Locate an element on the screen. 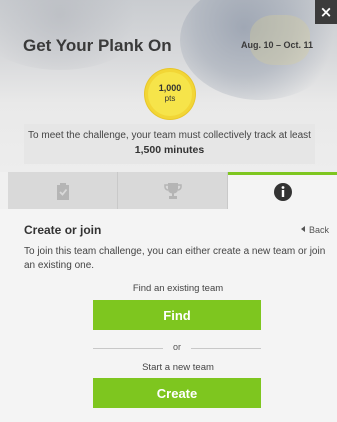  tab-info is located at coordinates (282, 190).